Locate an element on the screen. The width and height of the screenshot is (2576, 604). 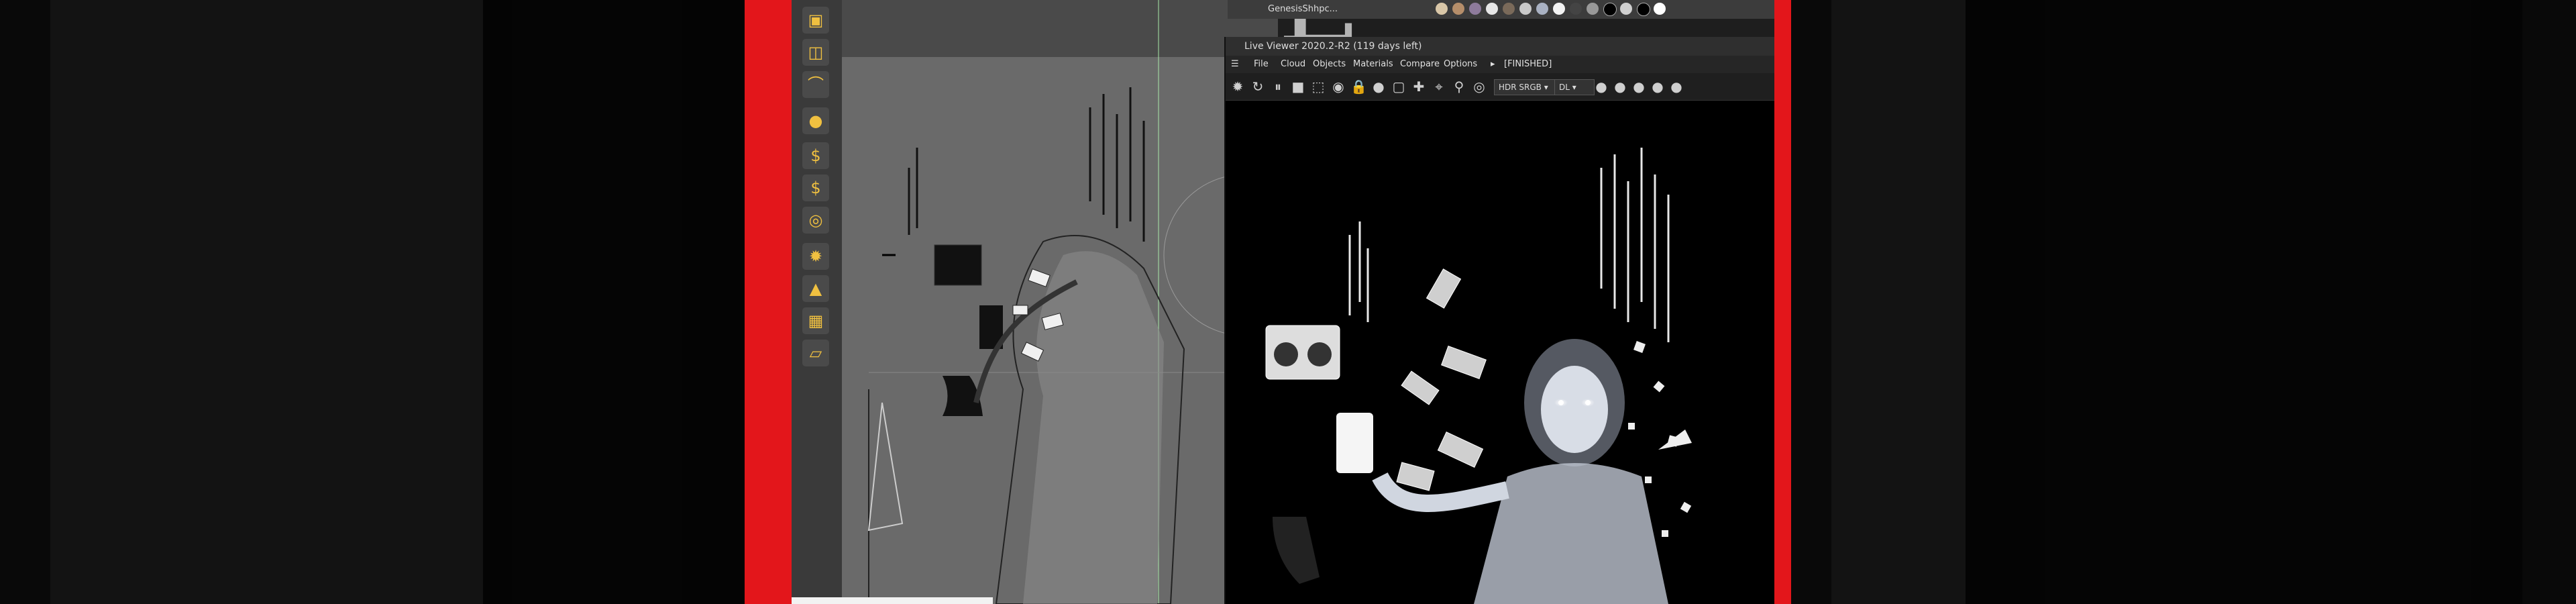
target-icon: ◎ is located at coordinates (1479, 87).